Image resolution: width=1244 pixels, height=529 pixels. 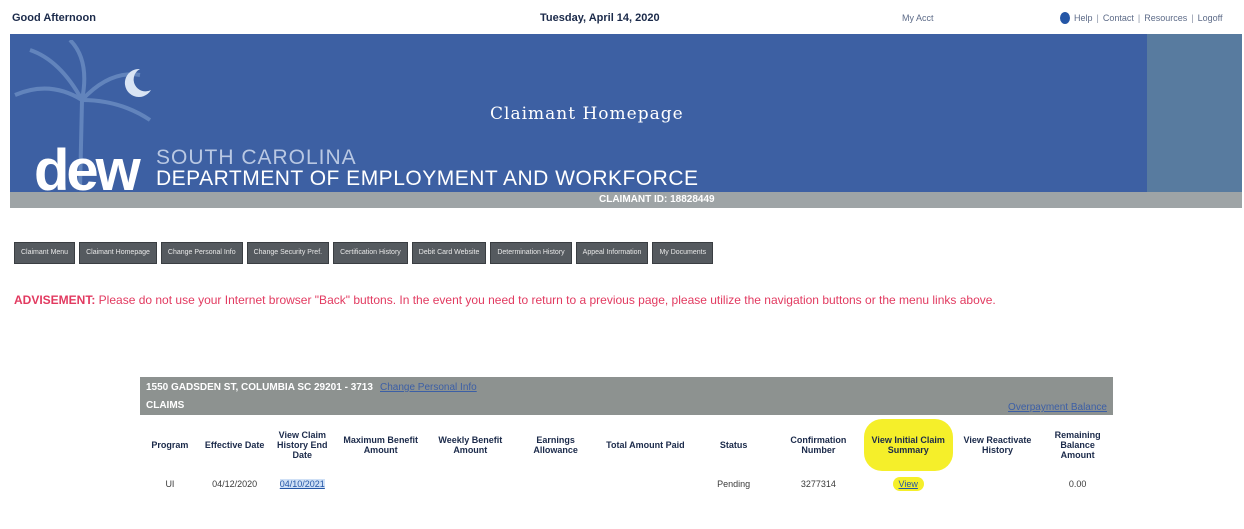 What do you see at coordinates (201, 253) in the screenshot?
I see `nav-change-personal-info: Change Personal Info` at bounding box center [201, 253].